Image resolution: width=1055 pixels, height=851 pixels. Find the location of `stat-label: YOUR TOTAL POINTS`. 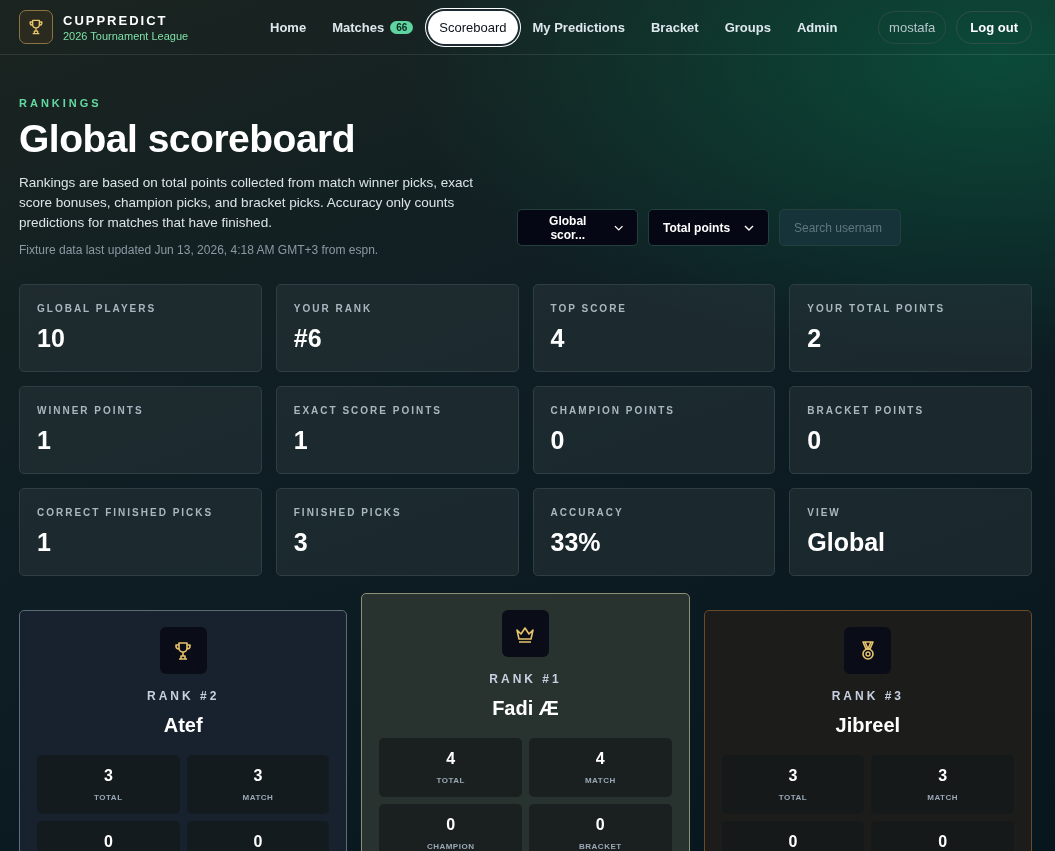

stat-label: YOUR TOTAL POINTS is located at coordinates (877, 308).